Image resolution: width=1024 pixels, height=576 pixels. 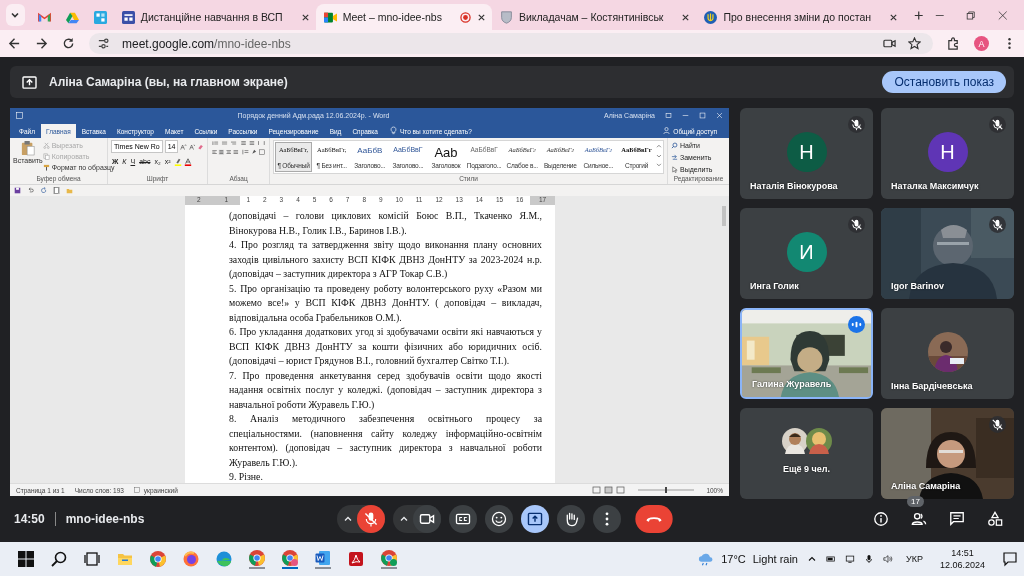 I want to click on raise-hand-button, so click(x=571, y=519).